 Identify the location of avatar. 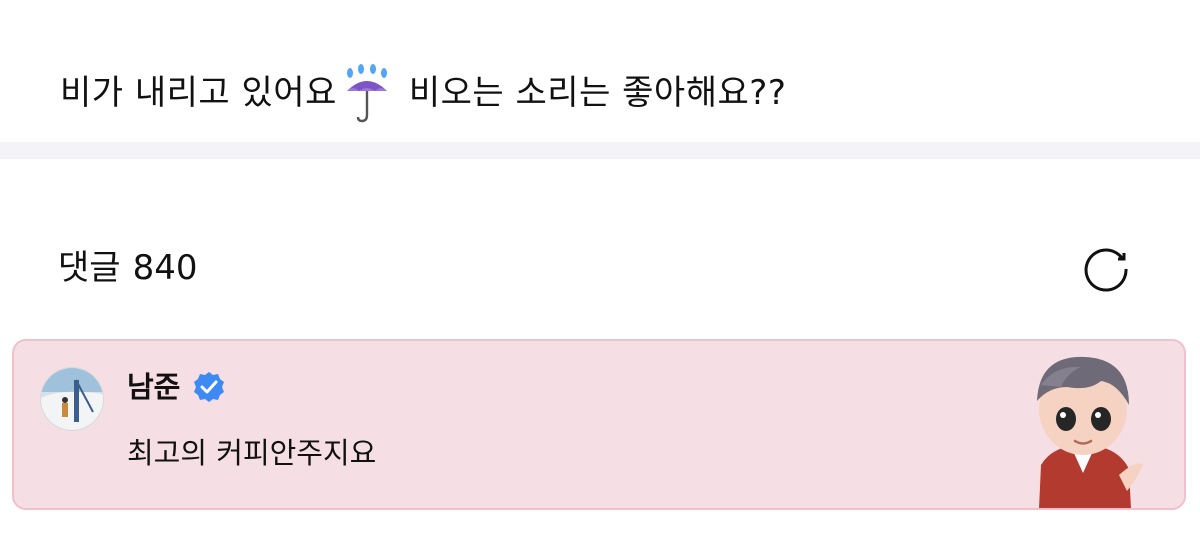
(72, 399).